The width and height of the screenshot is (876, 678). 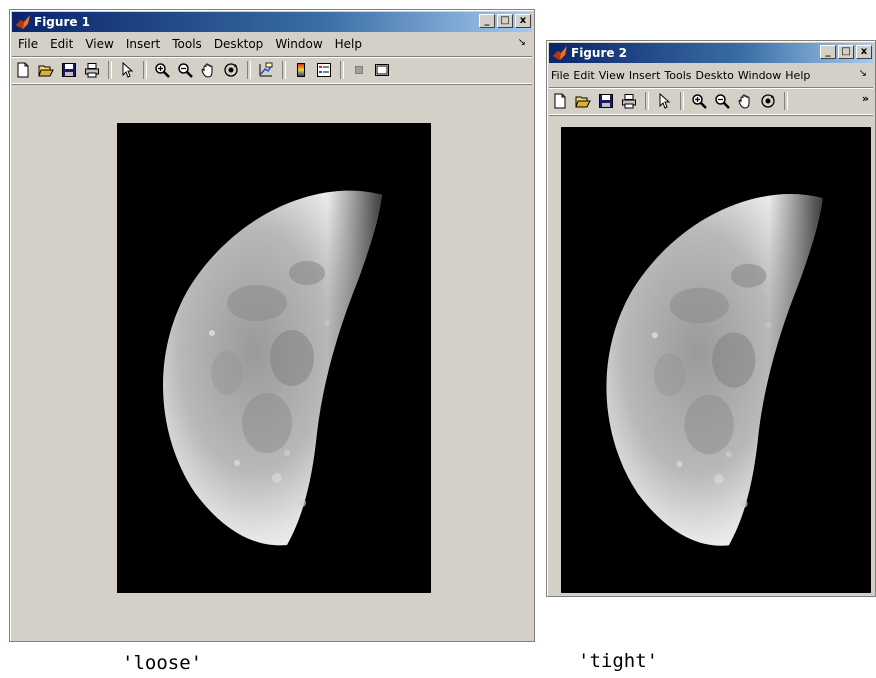 I want to click on insert-legend-button, so click(x=323, y=70).